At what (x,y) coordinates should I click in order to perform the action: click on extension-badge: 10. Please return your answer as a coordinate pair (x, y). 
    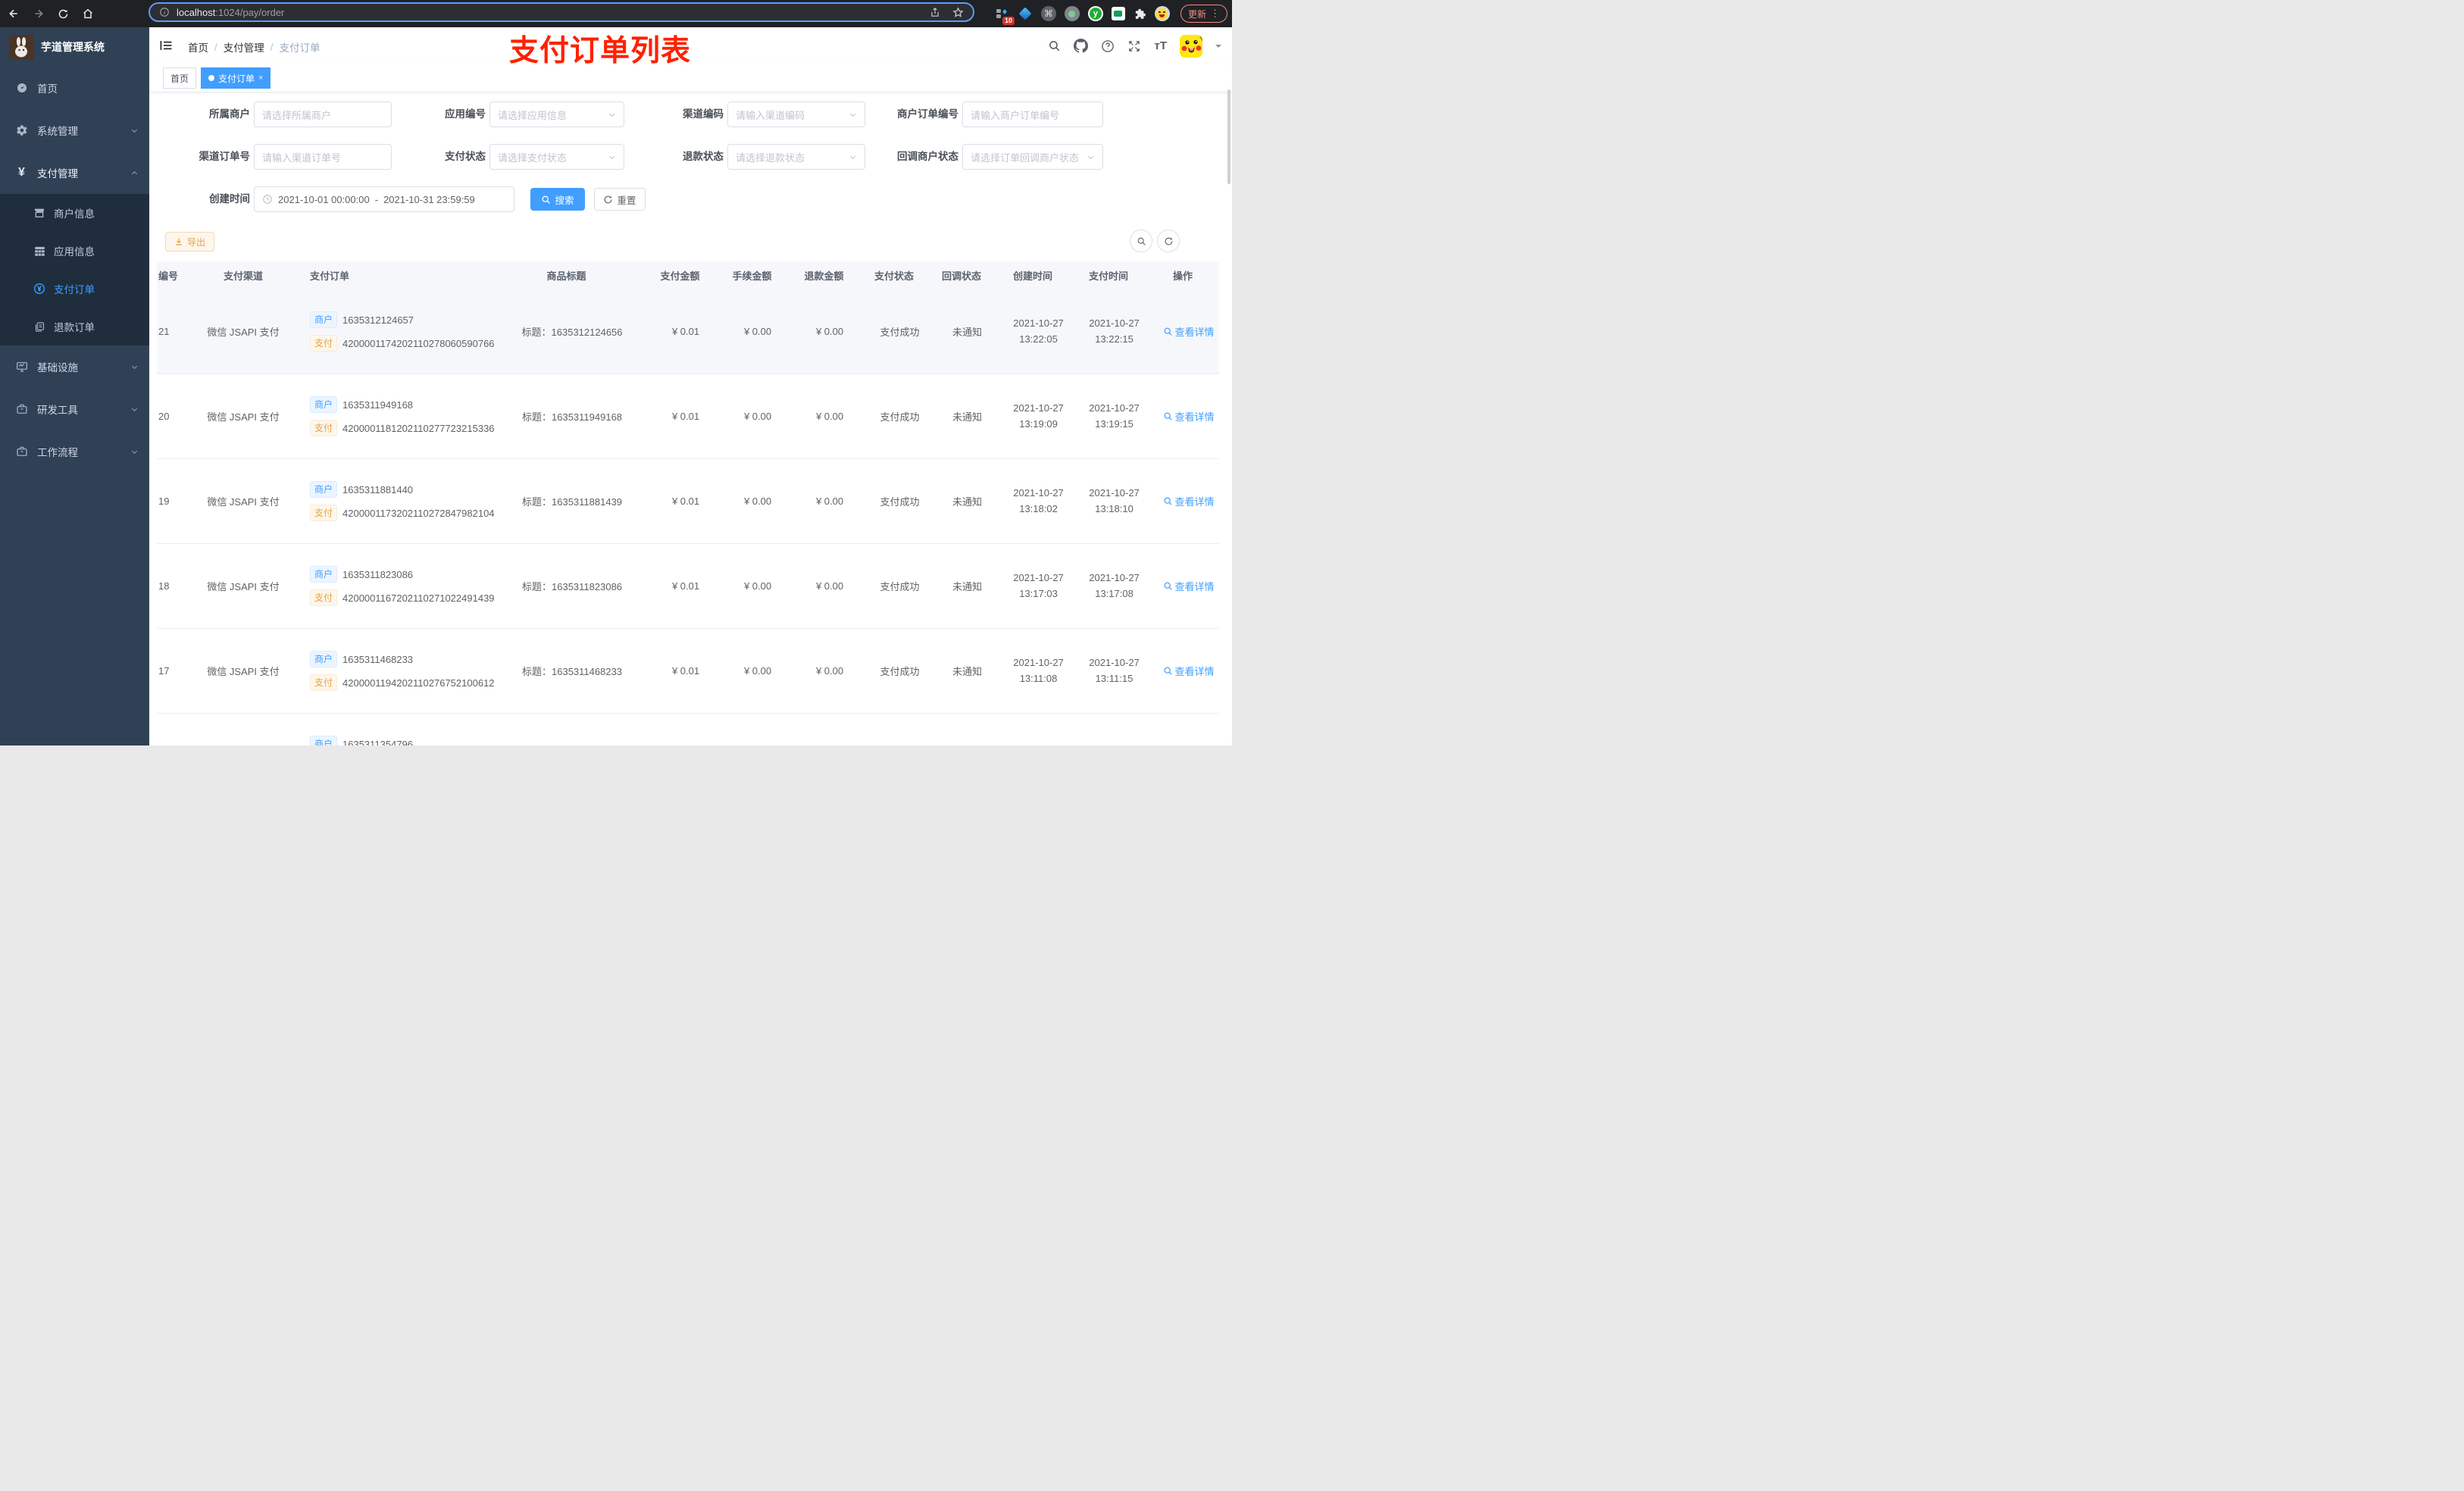
    Looking at the image, I should click on (1008, 21).